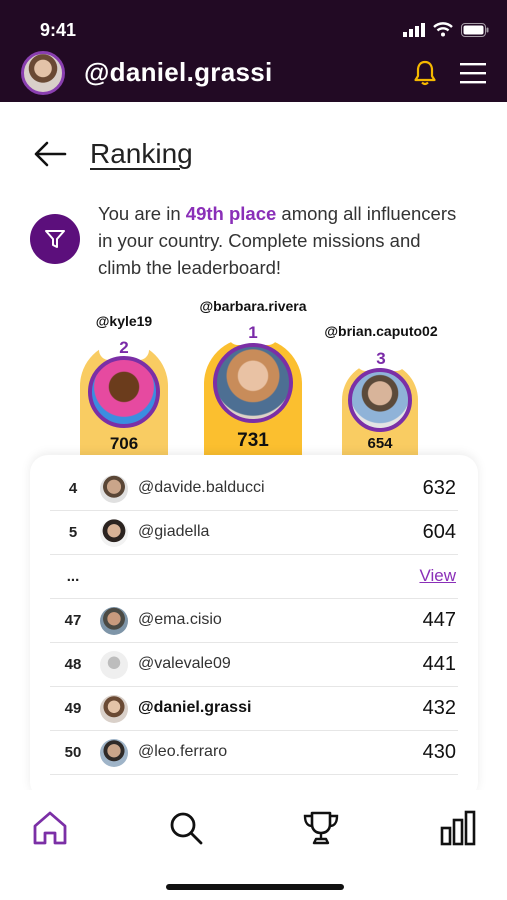 The height and width of the screenshot is (900, 507). Describe the element at coordinates (458, 828) in the screenshot. I see `bar-chart-icon` at that location.